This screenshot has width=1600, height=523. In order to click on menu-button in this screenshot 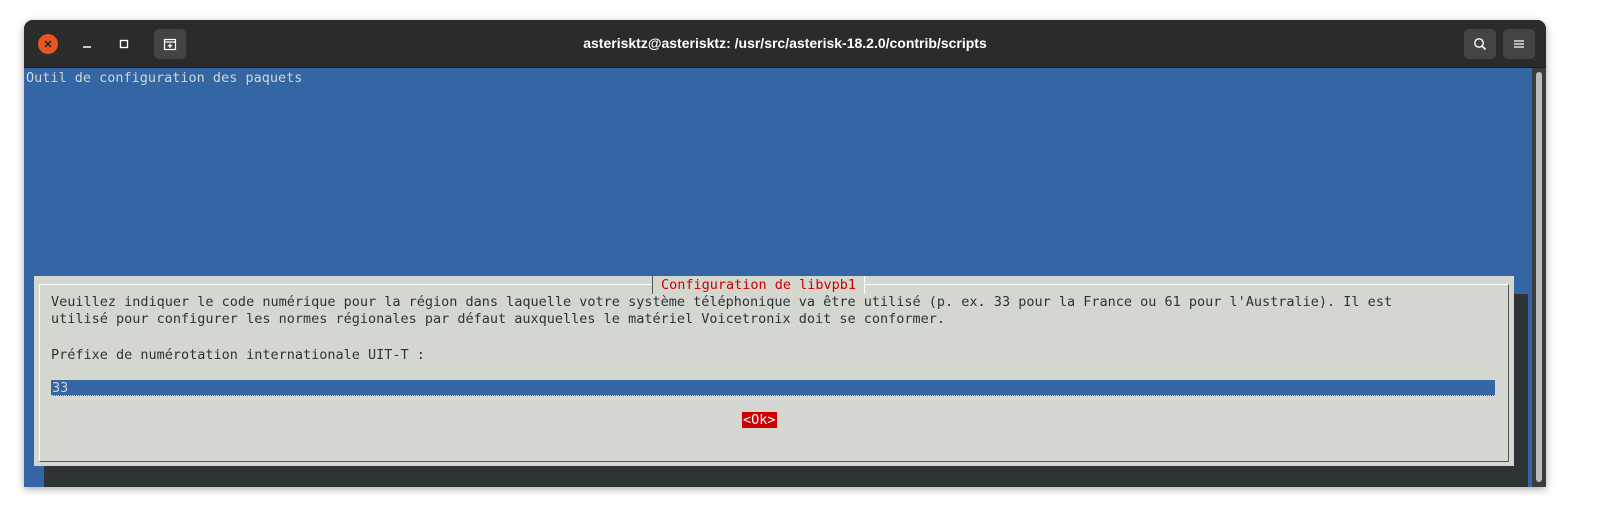, I will do `click(1519, 44)`.